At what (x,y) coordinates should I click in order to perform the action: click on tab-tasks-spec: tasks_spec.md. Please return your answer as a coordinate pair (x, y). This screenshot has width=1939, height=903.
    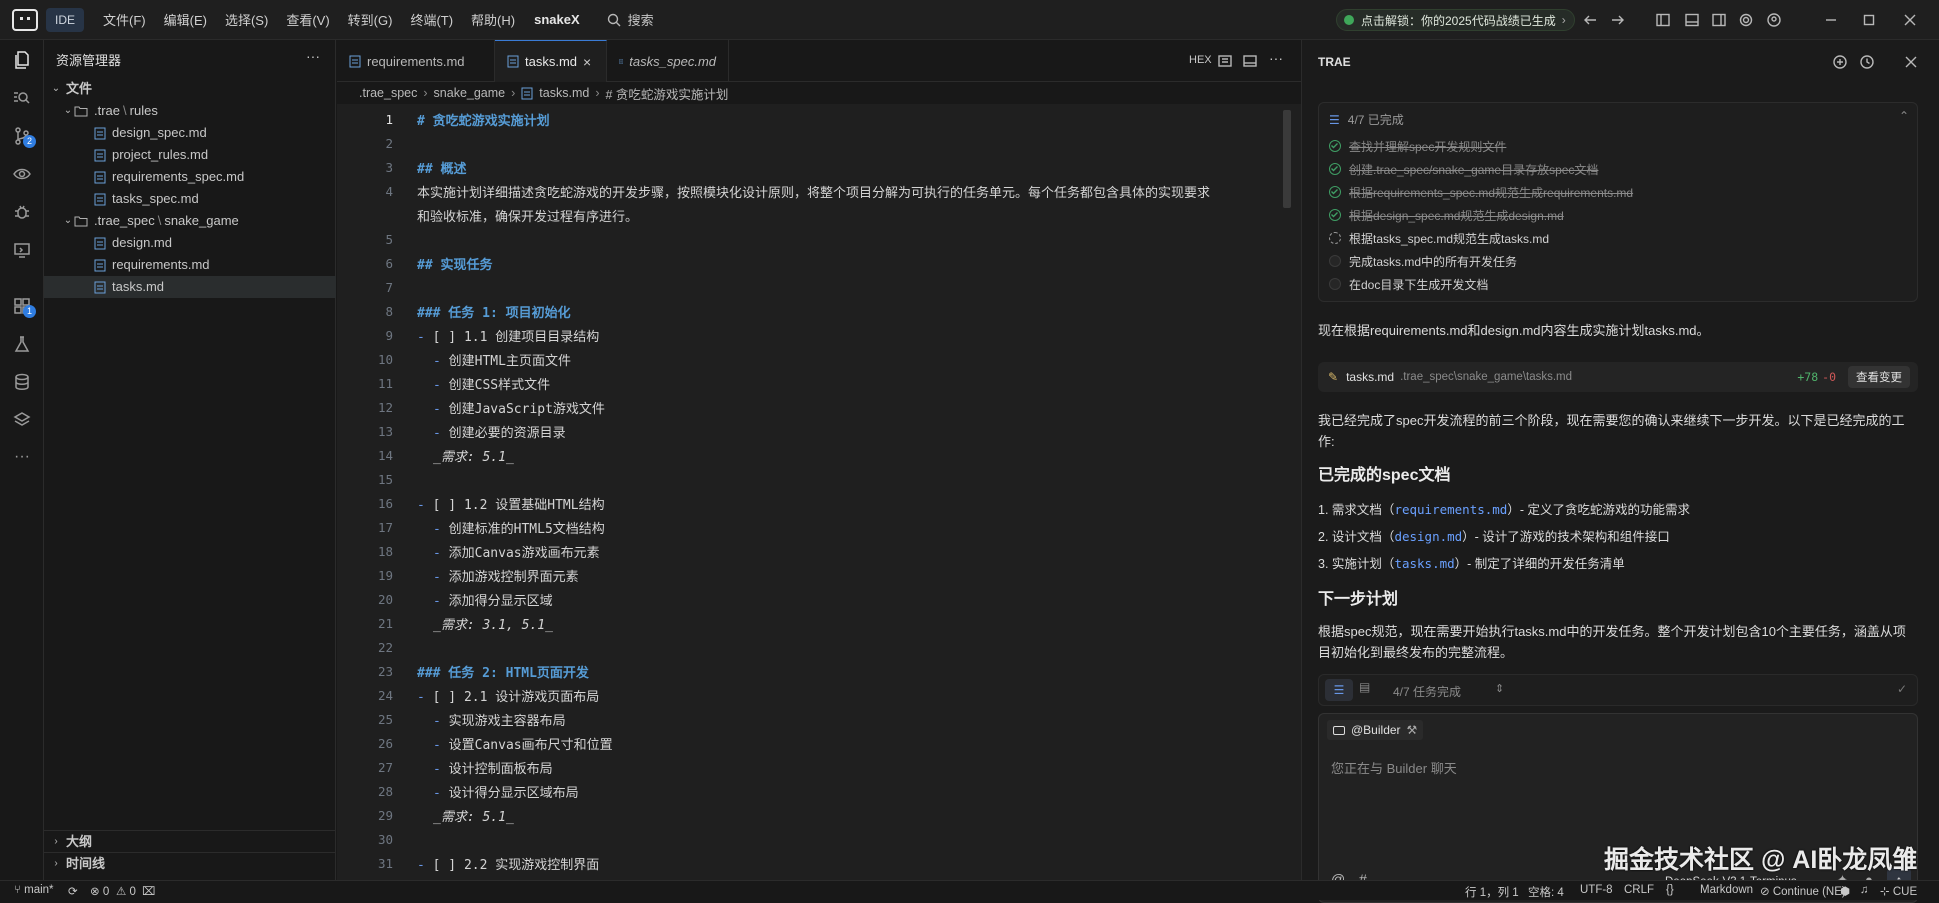
    Looking at the image, I should click on (668, 61).